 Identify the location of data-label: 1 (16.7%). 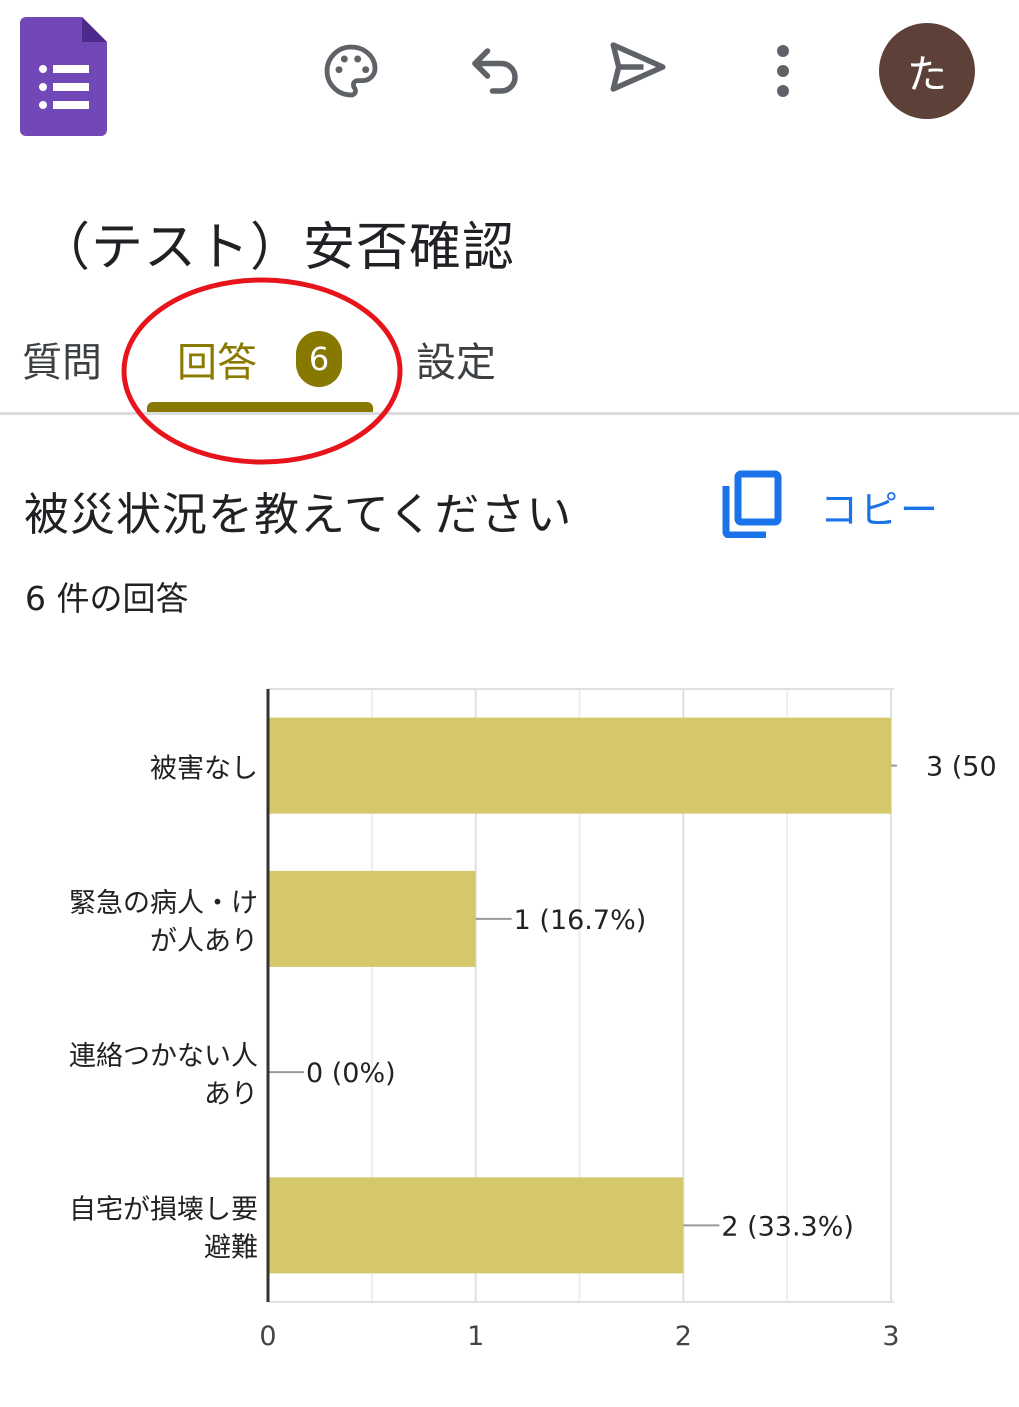
(580, 920).